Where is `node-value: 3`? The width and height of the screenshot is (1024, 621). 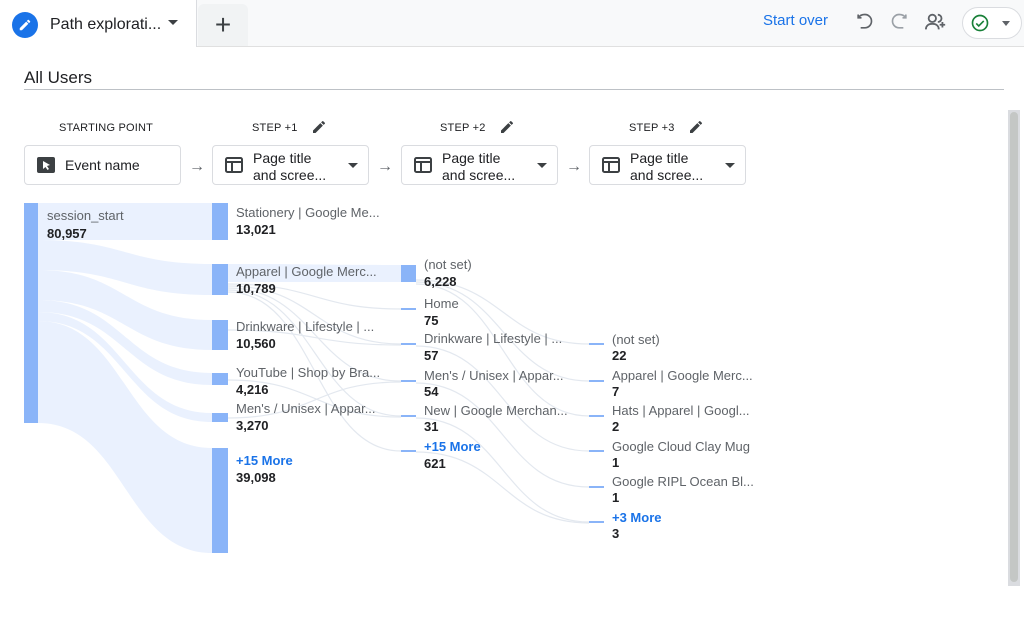
node-value: 3 is located at coordinates (616, 533).